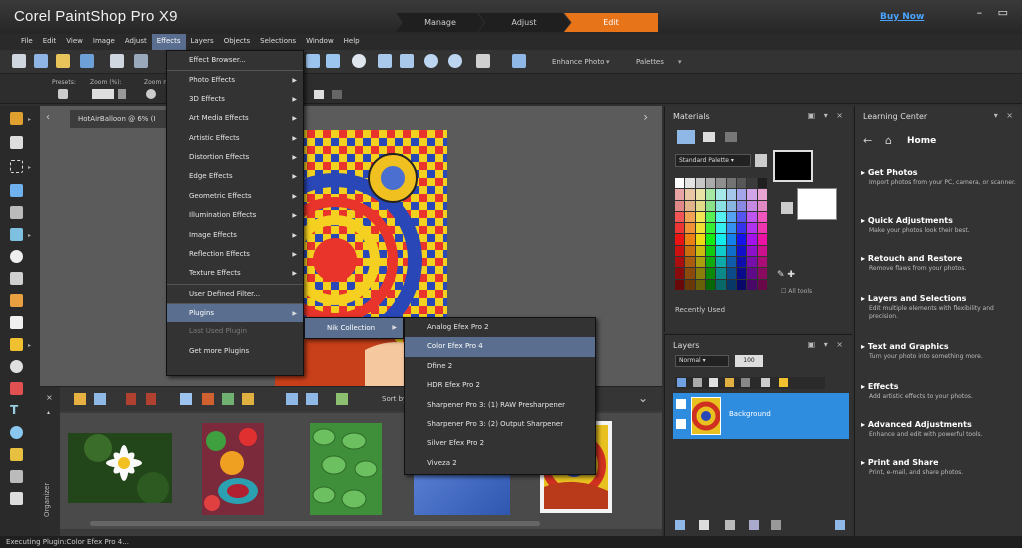 Image resolution: width=1022 pixels, height=548 pixels. Describe the element at coordinates (235, 235) in the screenshot. I see `menu-item-image-effects: Image Effects ▶` at that location.